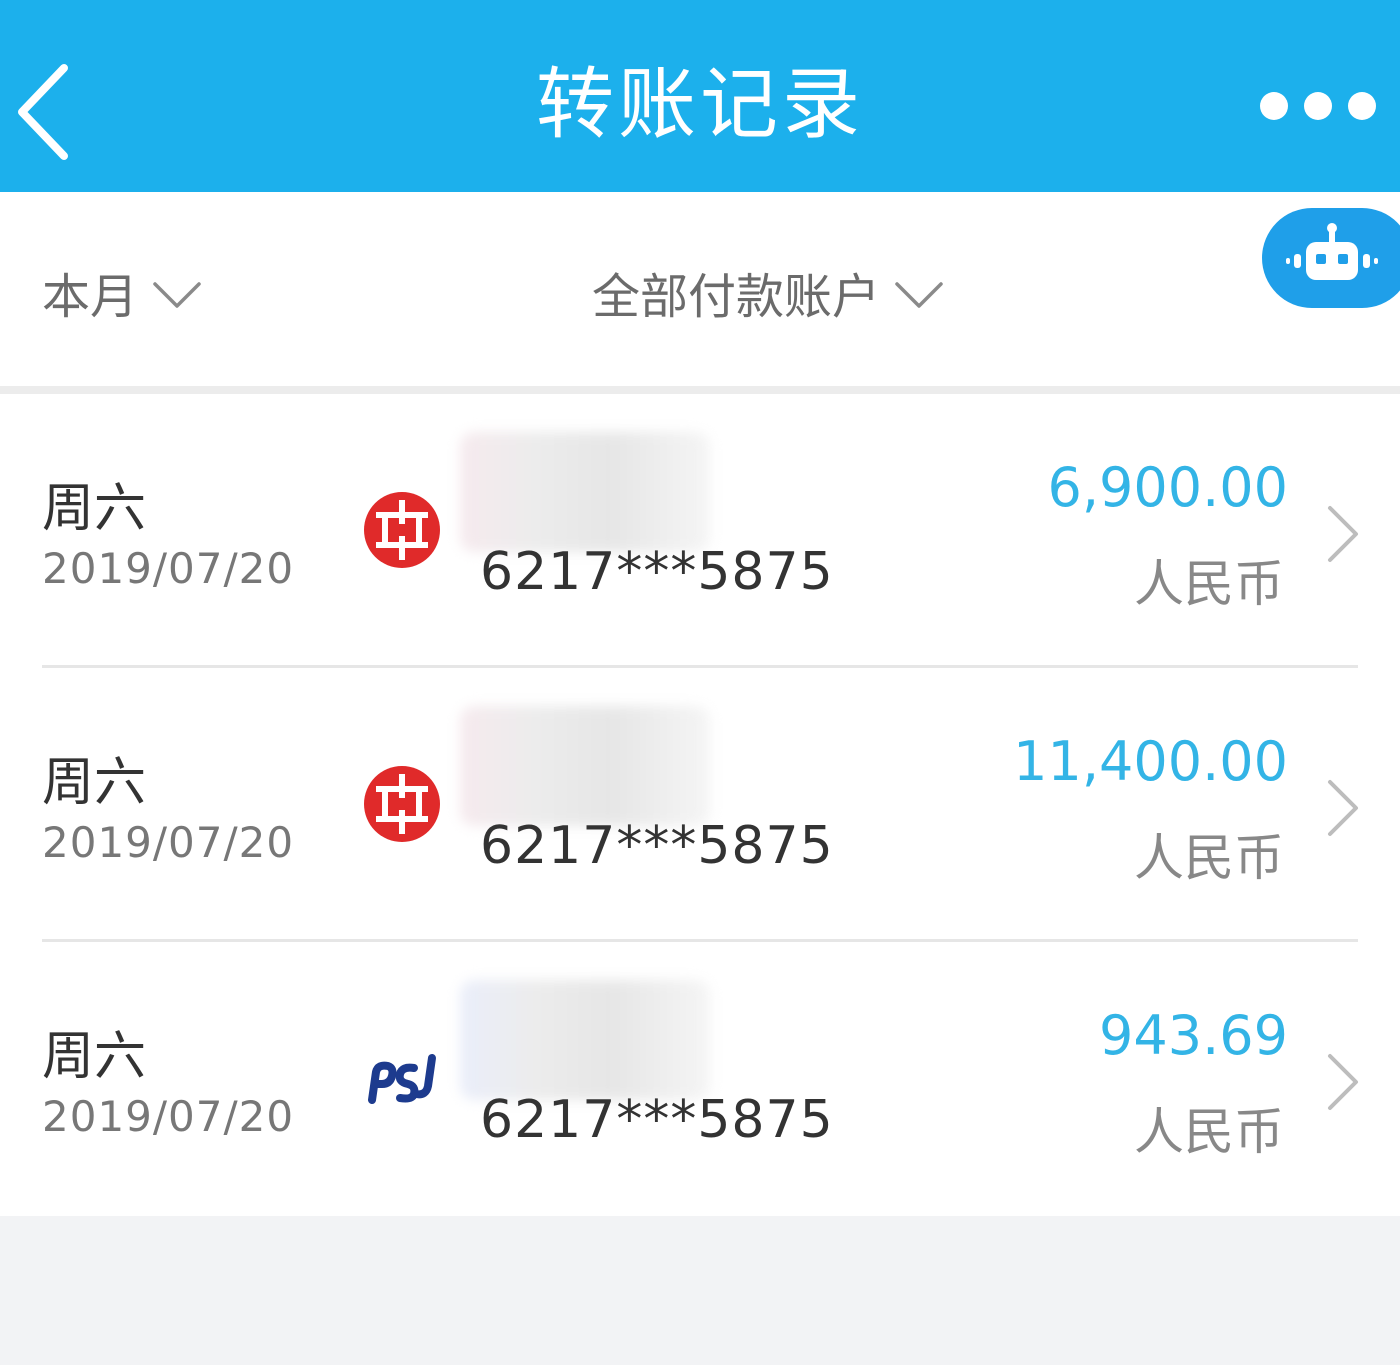  Describe the element at coordinates (699, 105) in the screenshot. I see `page-title: 转账记录` at that location.